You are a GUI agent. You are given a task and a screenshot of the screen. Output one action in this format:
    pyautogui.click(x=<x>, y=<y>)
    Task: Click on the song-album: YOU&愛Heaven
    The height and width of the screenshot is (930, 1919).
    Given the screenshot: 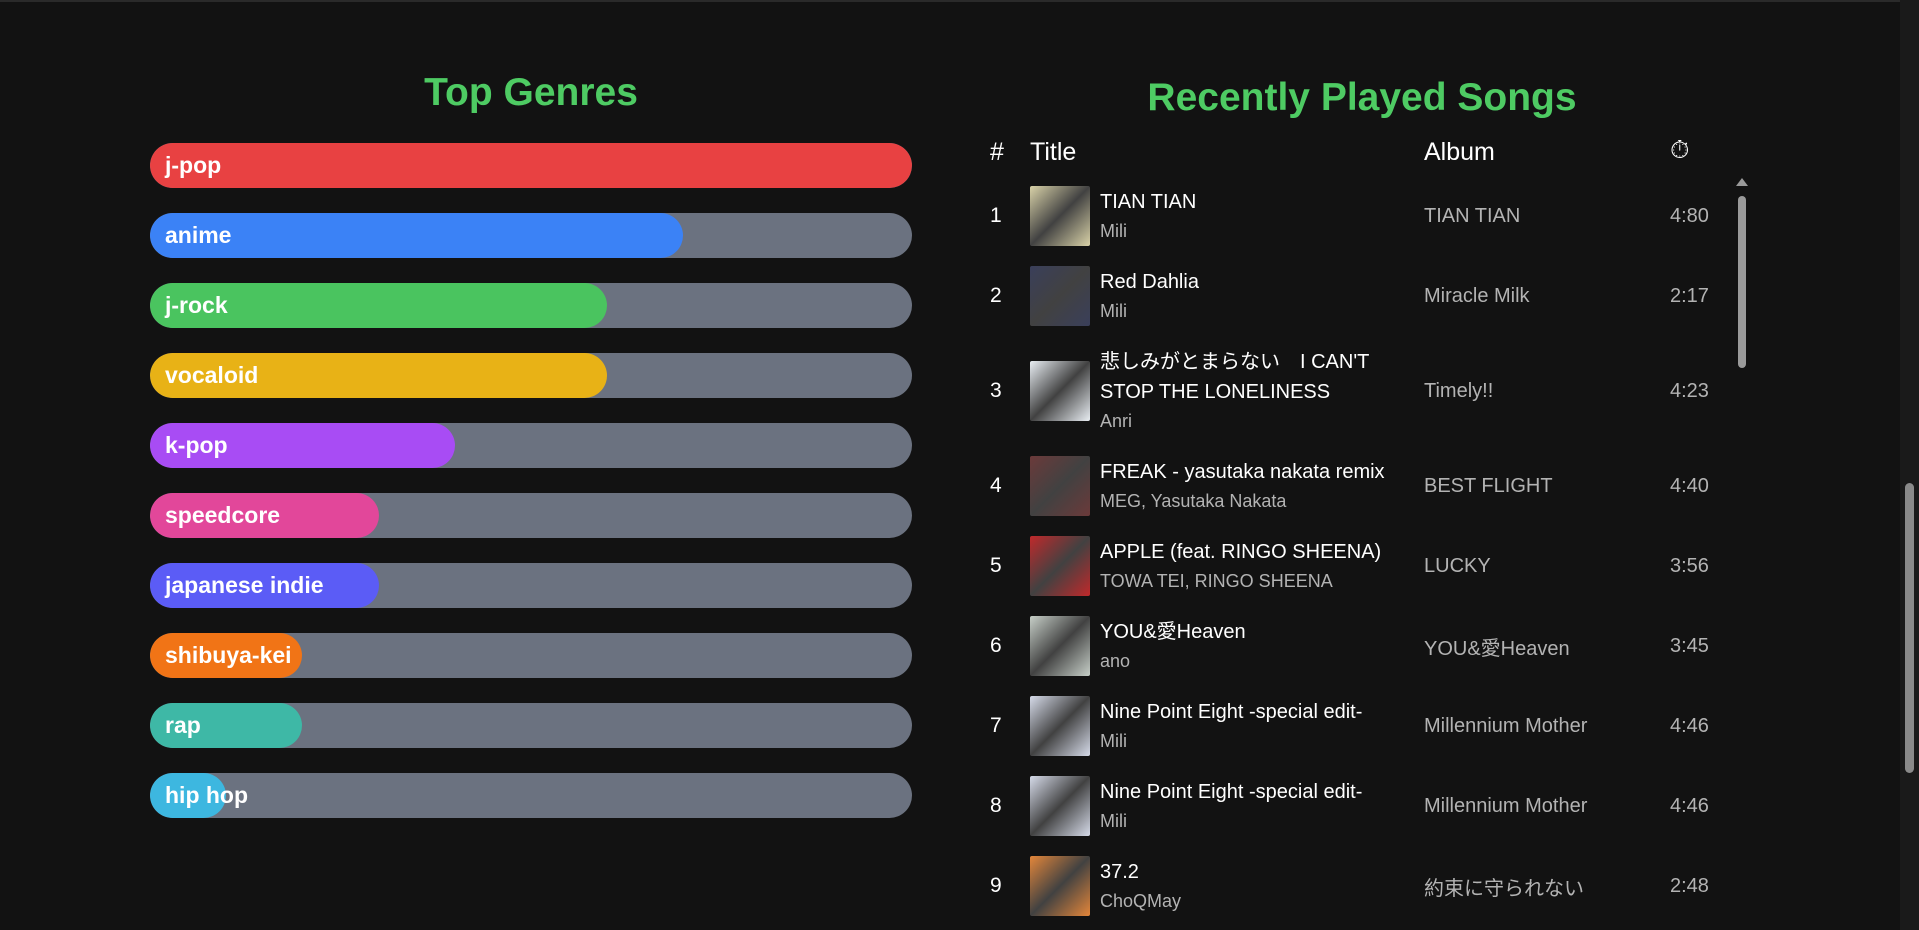 What is the action you would take?
    pyautogui.click(x=1497, y=646)
    